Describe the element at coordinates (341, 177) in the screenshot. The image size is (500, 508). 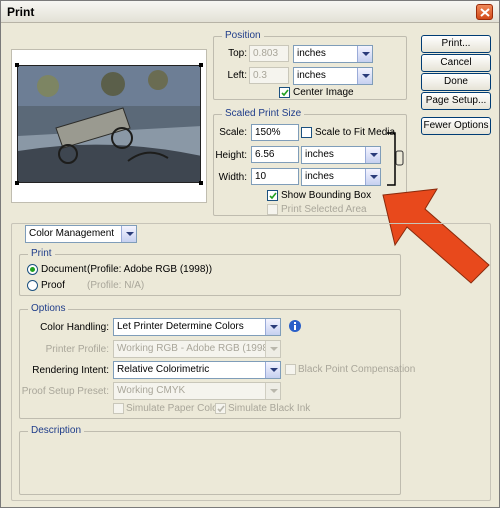
I see `width-unit-select: inches` at that location.